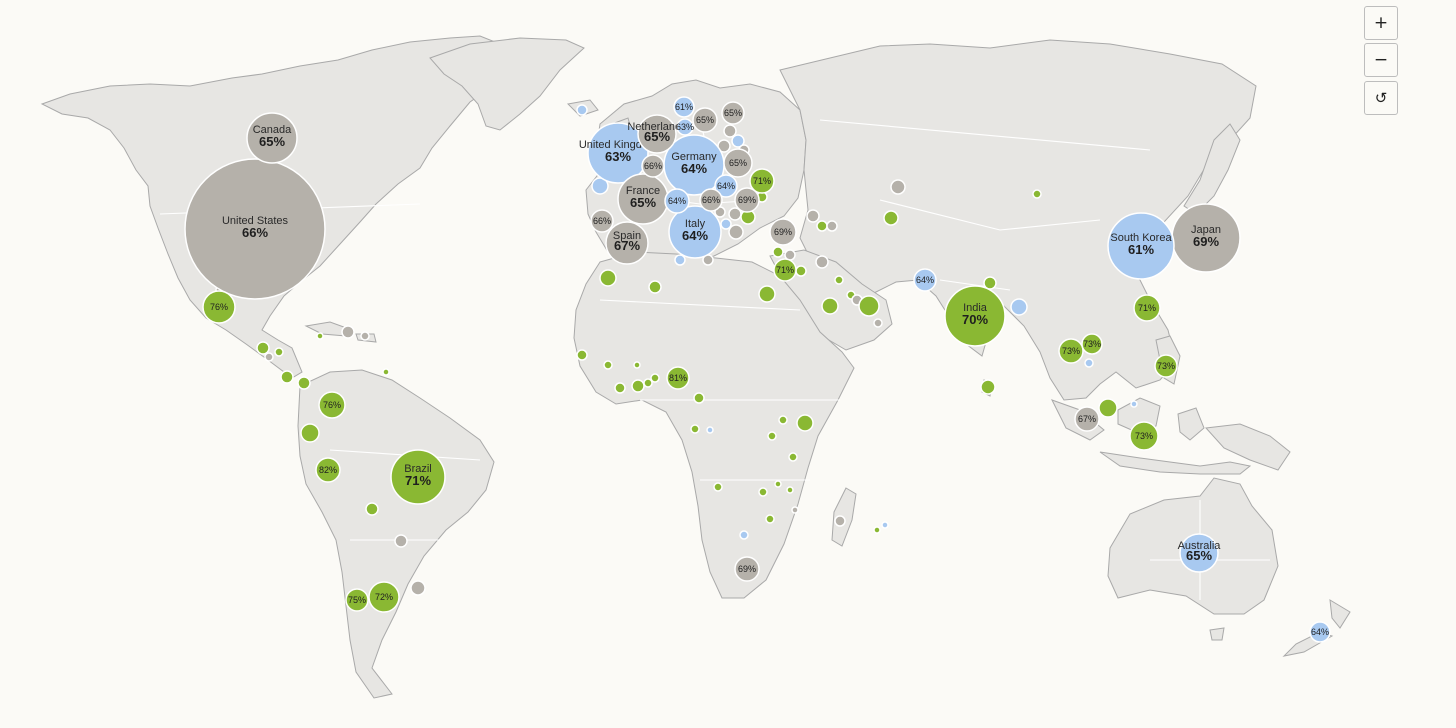  Describe the element at coordinates (255, 229) in the screenshot. I see `country-bubble-united-states` at that location.